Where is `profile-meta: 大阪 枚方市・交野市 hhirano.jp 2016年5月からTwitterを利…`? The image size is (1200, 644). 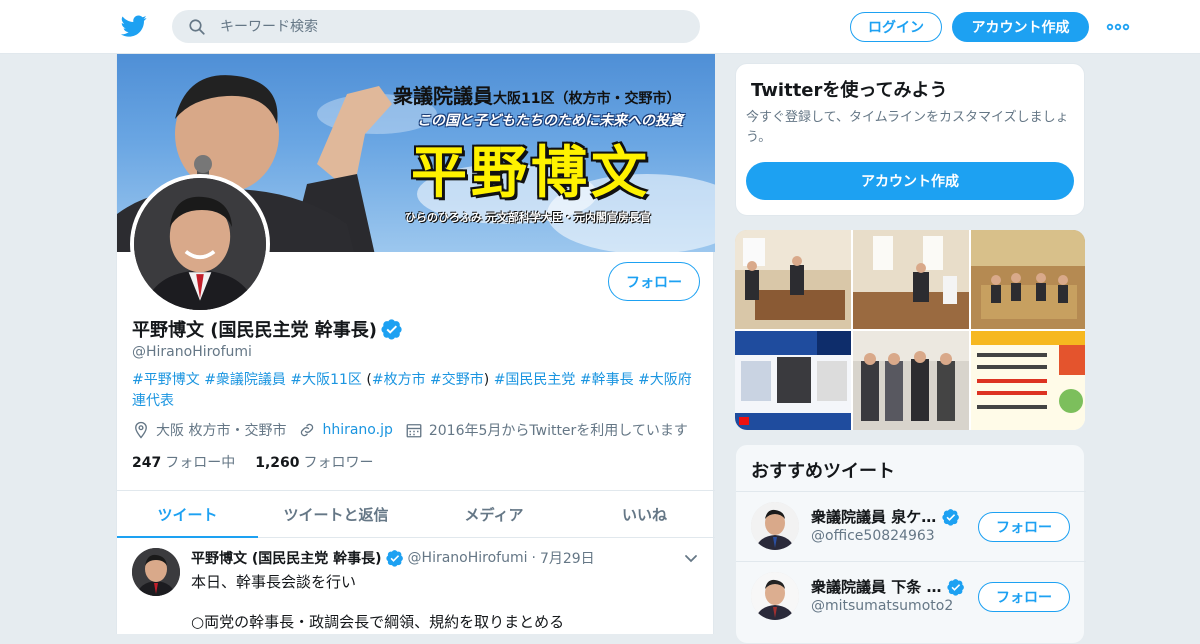 profile-meta: 大阪 枚方市・交野市 hhirano.jp 2016年5月からTwitterを利… is located at coordinates (416, 430).